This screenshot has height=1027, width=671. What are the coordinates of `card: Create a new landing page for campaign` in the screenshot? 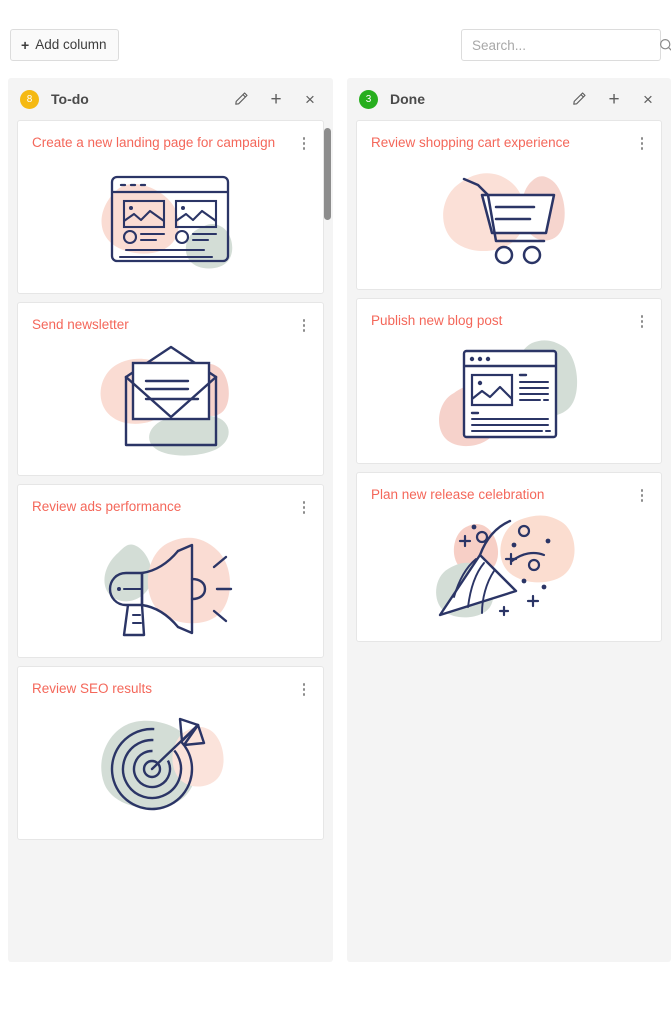 It's located at (170, 207).